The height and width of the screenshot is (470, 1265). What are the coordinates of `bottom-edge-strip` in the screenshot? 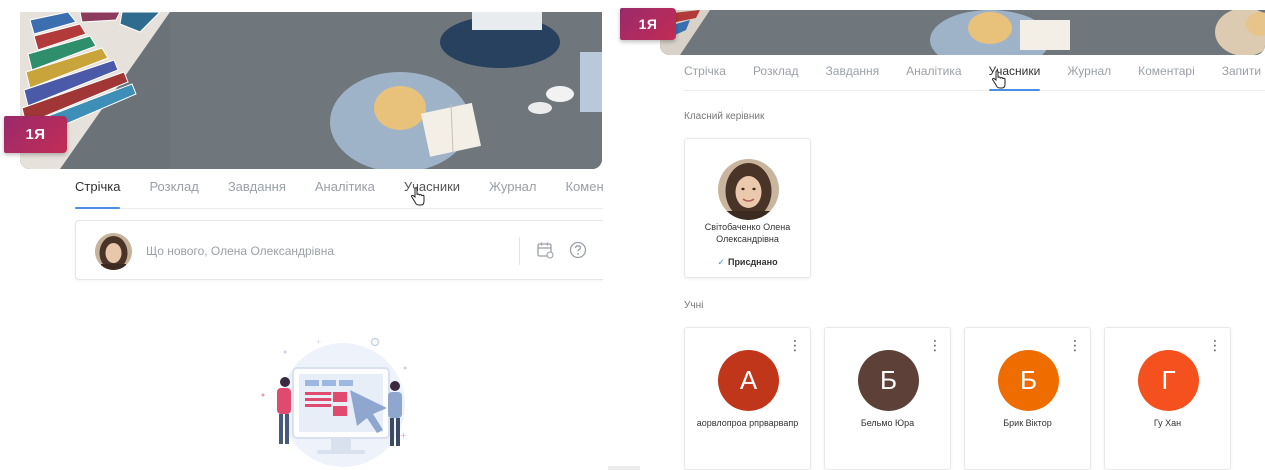 It's located at (624, 468).